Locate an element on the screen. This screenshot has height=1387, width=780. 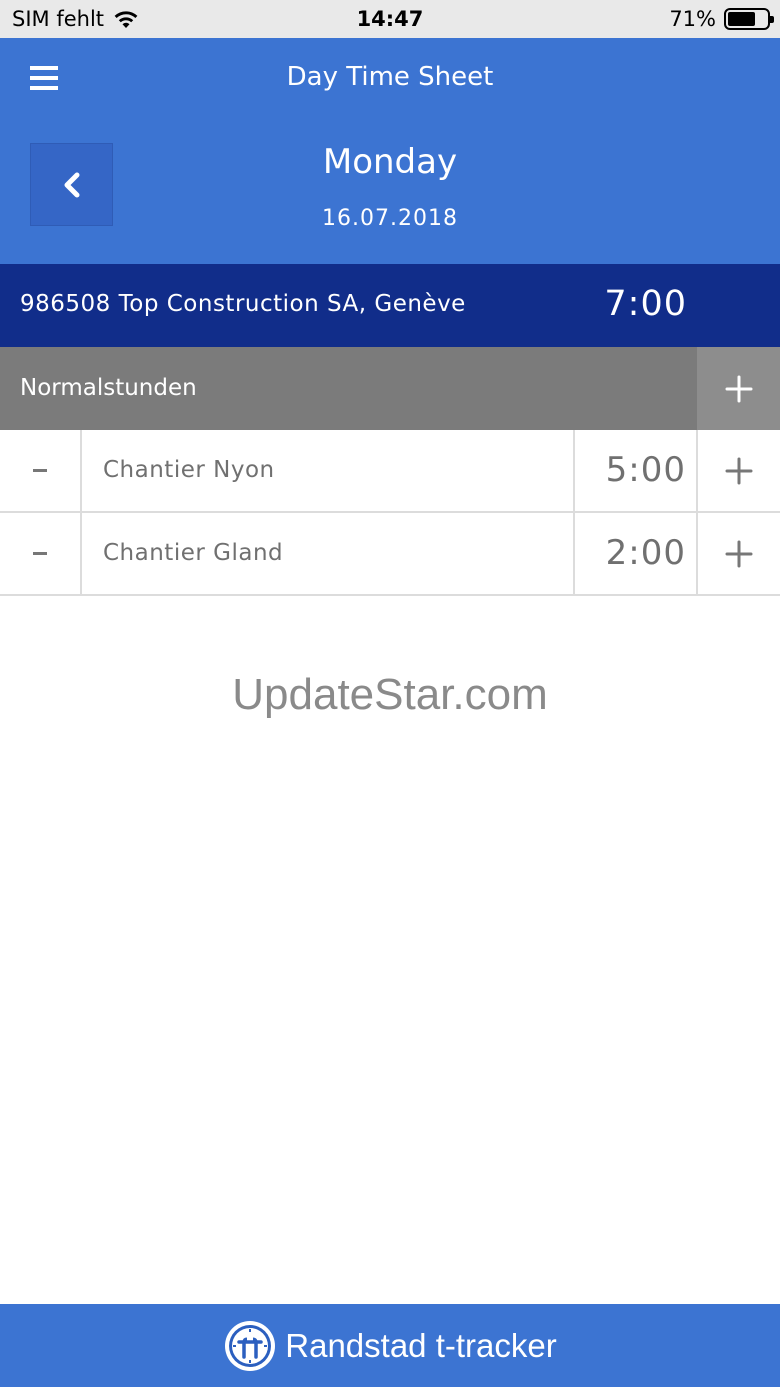
battery-icon is located at coordinates (749, 19).